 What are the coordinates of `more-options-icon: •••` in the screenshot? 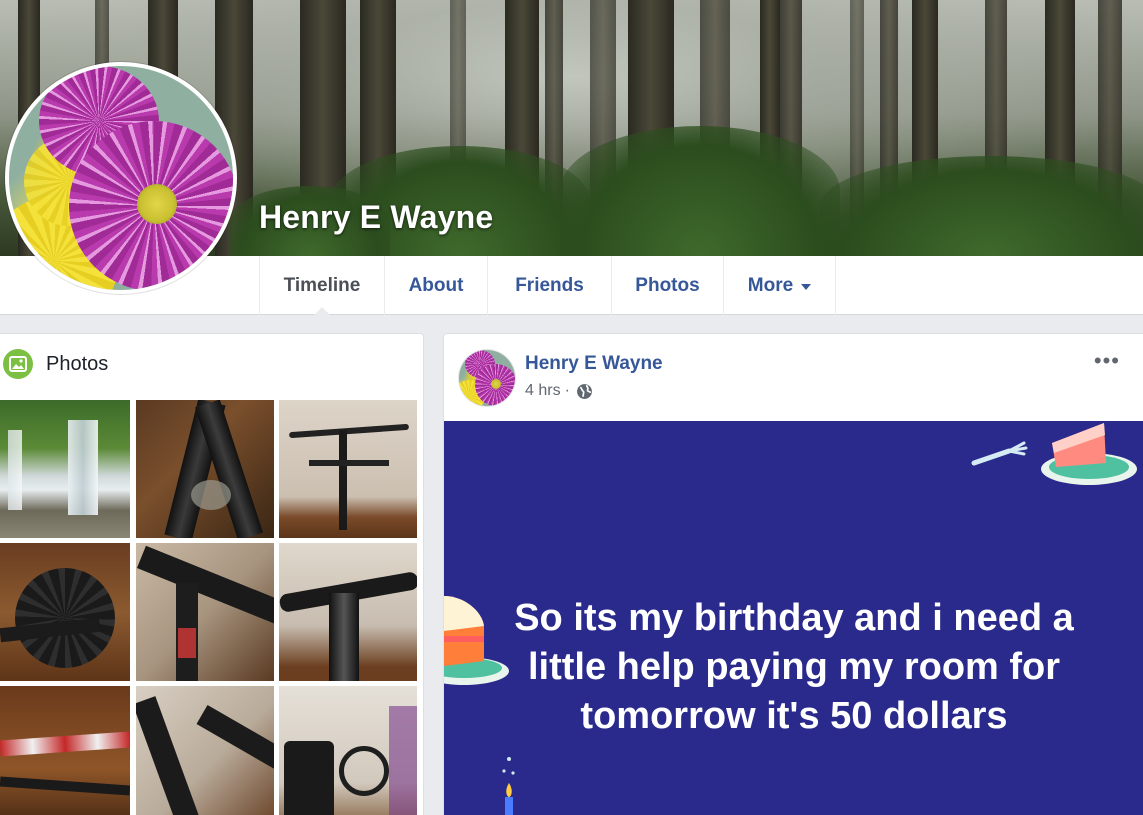 It's located at (1107, 361).